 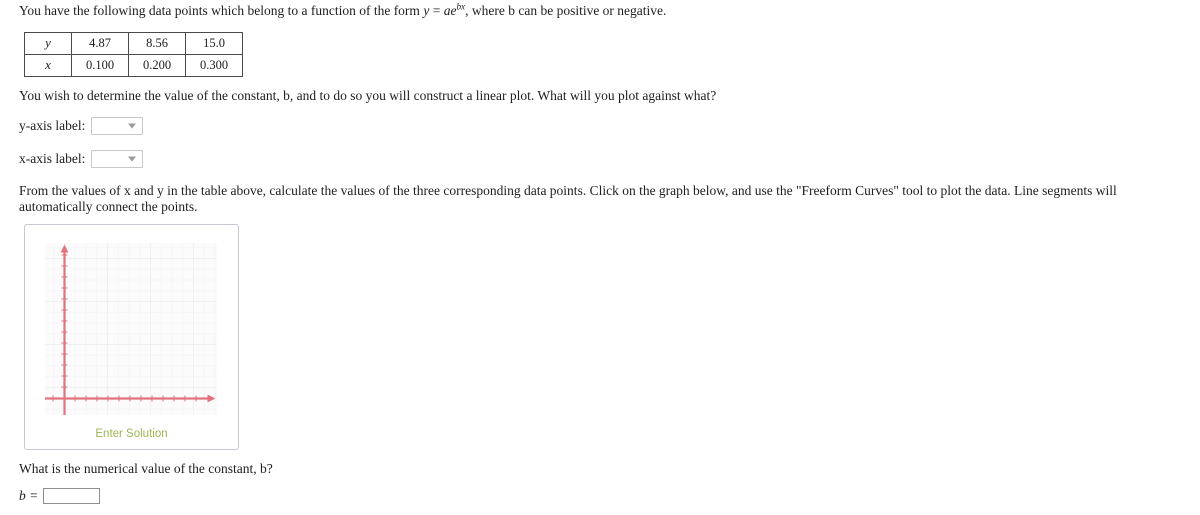 I want to click on y-axis-arrowhead, so click(x=64, y=248).